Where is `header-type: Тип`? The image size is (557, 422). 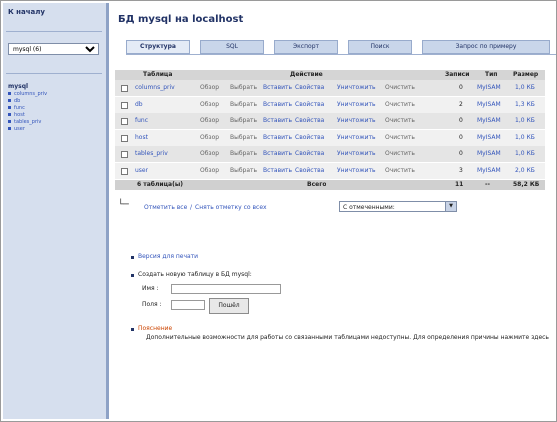
header-type: Тип is located at coordinates (491, 74).